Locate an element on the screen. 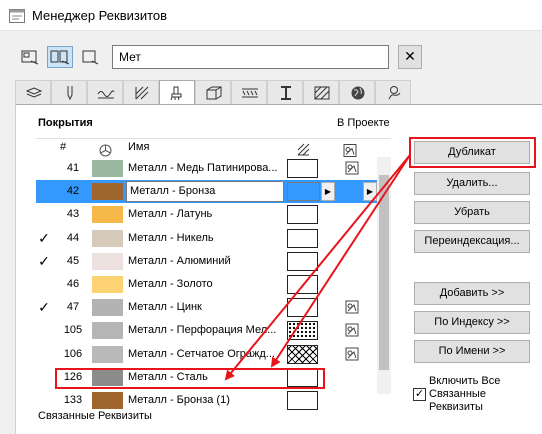 Image resolution: width=542 pixels, height=434 pixels. by-name-button: По Имени >> is located at coordinates (472, 351).